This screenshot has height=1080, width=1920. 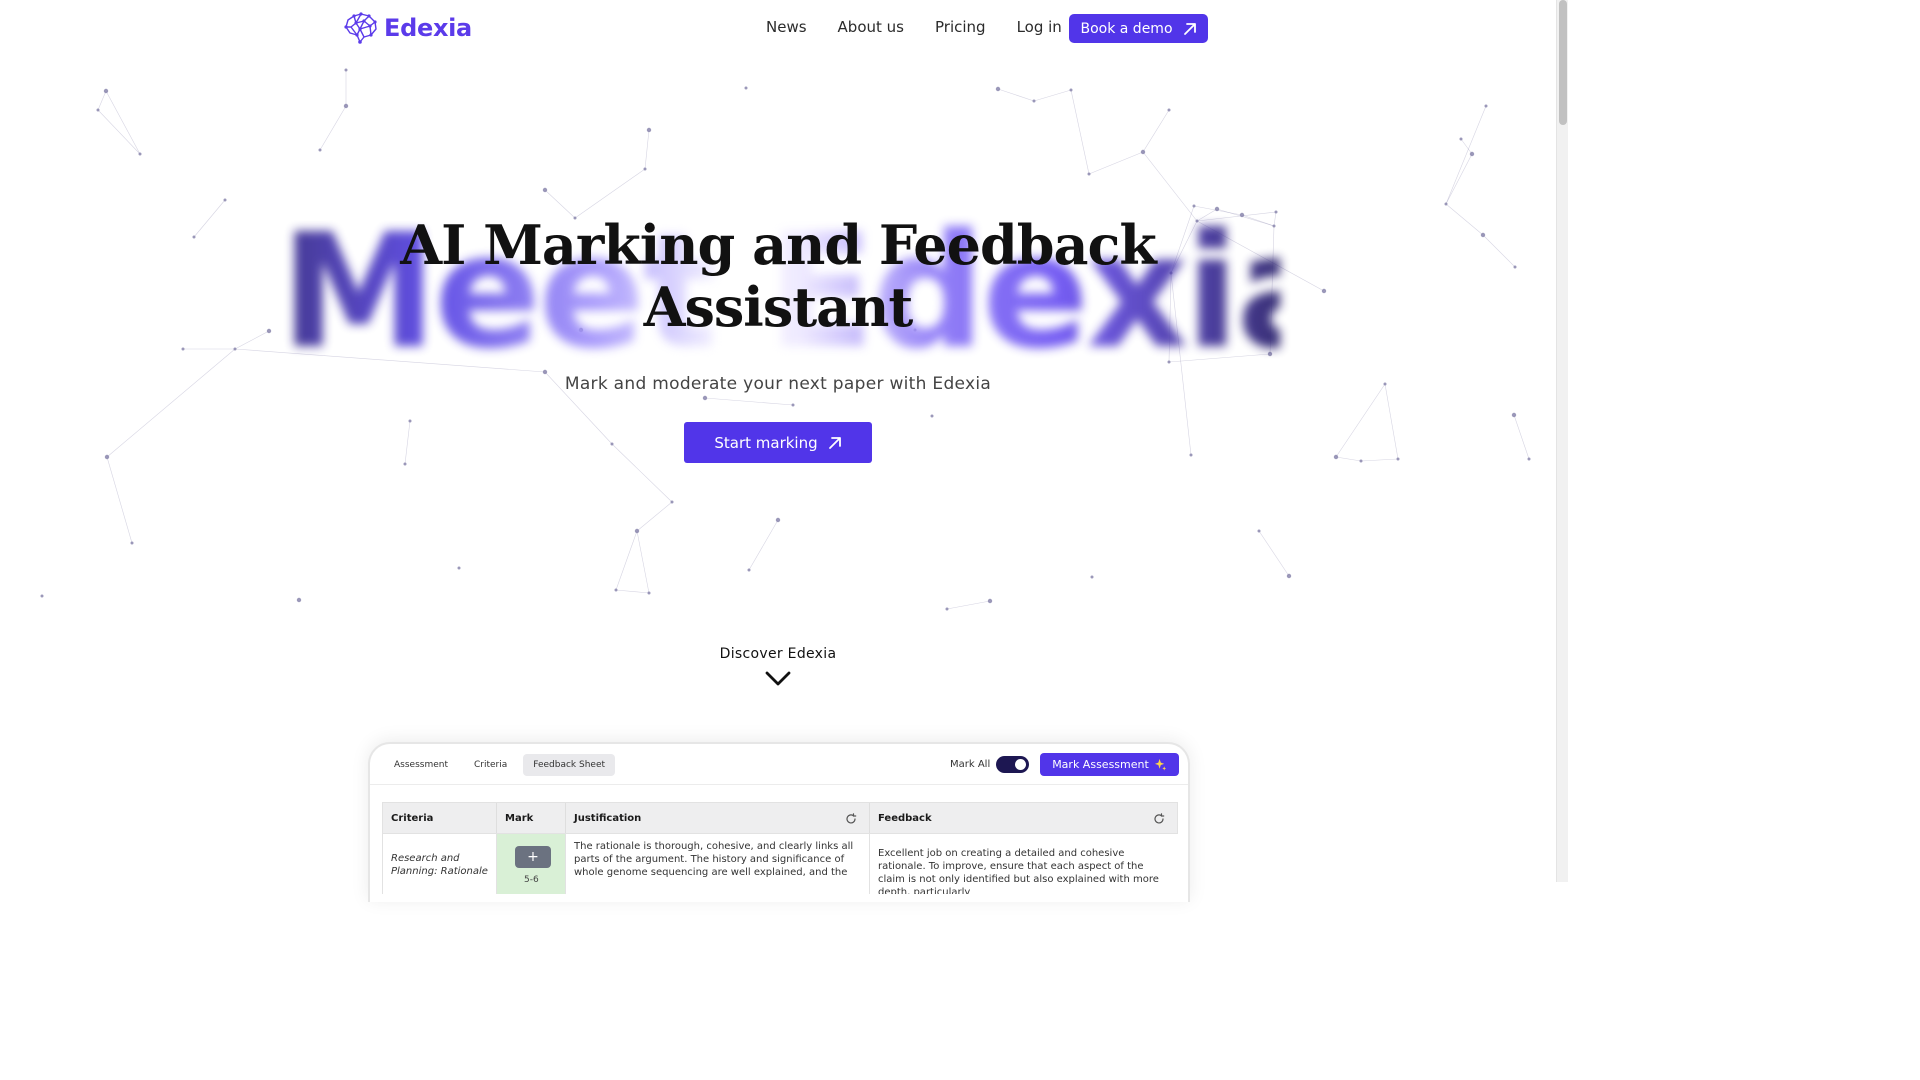 I want to click on preview-scrollbar, so click(x=1189, y=839).